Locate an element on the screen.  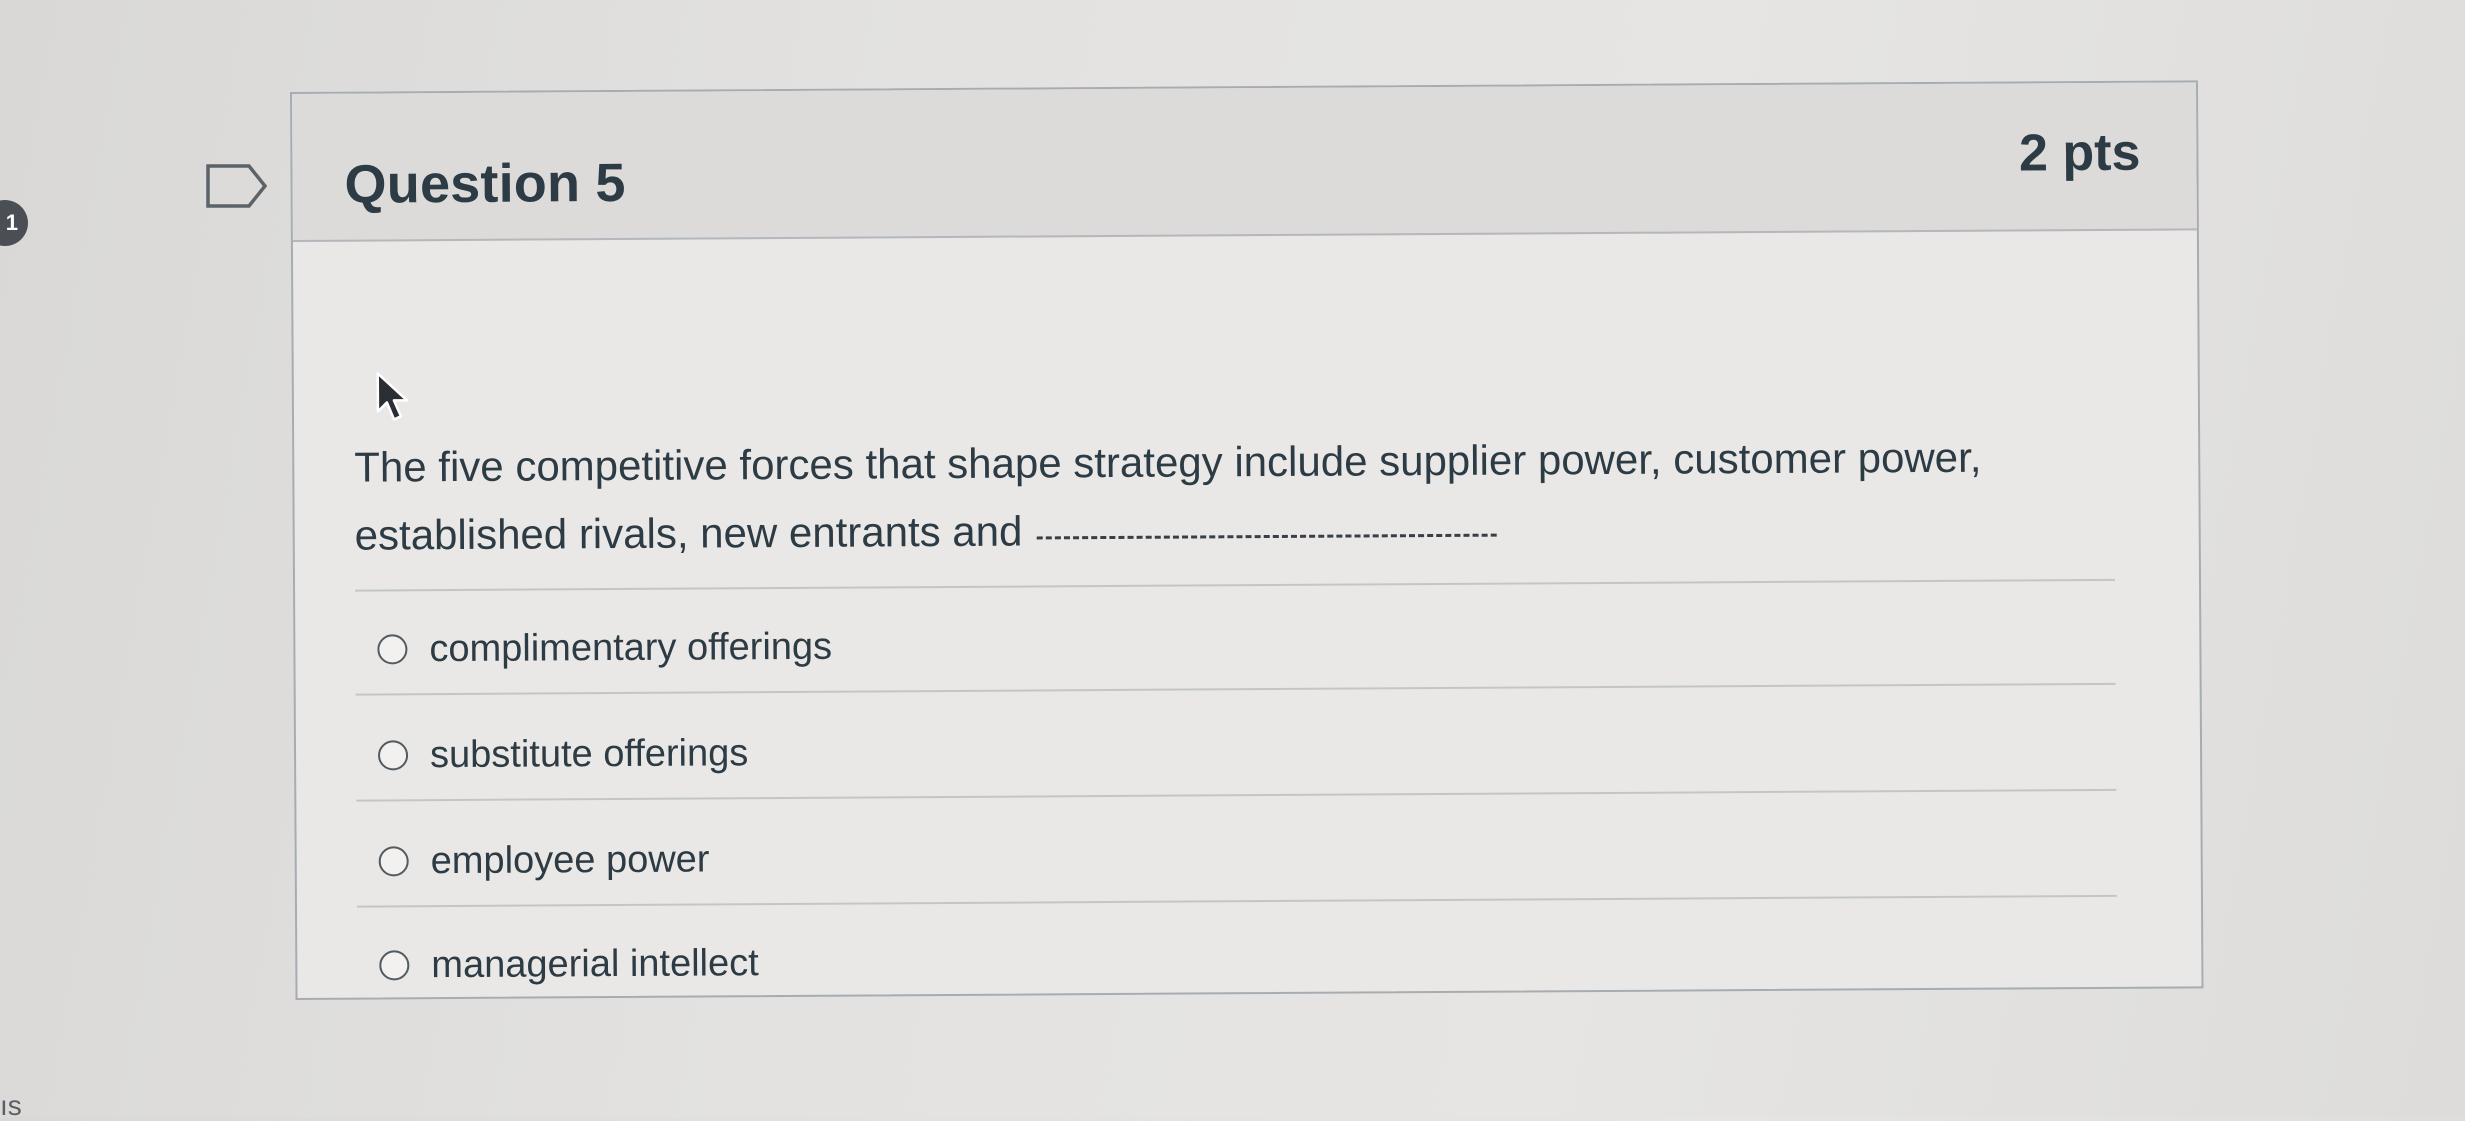
answer-option: substitute offerings is located at coordinates (552, 754).